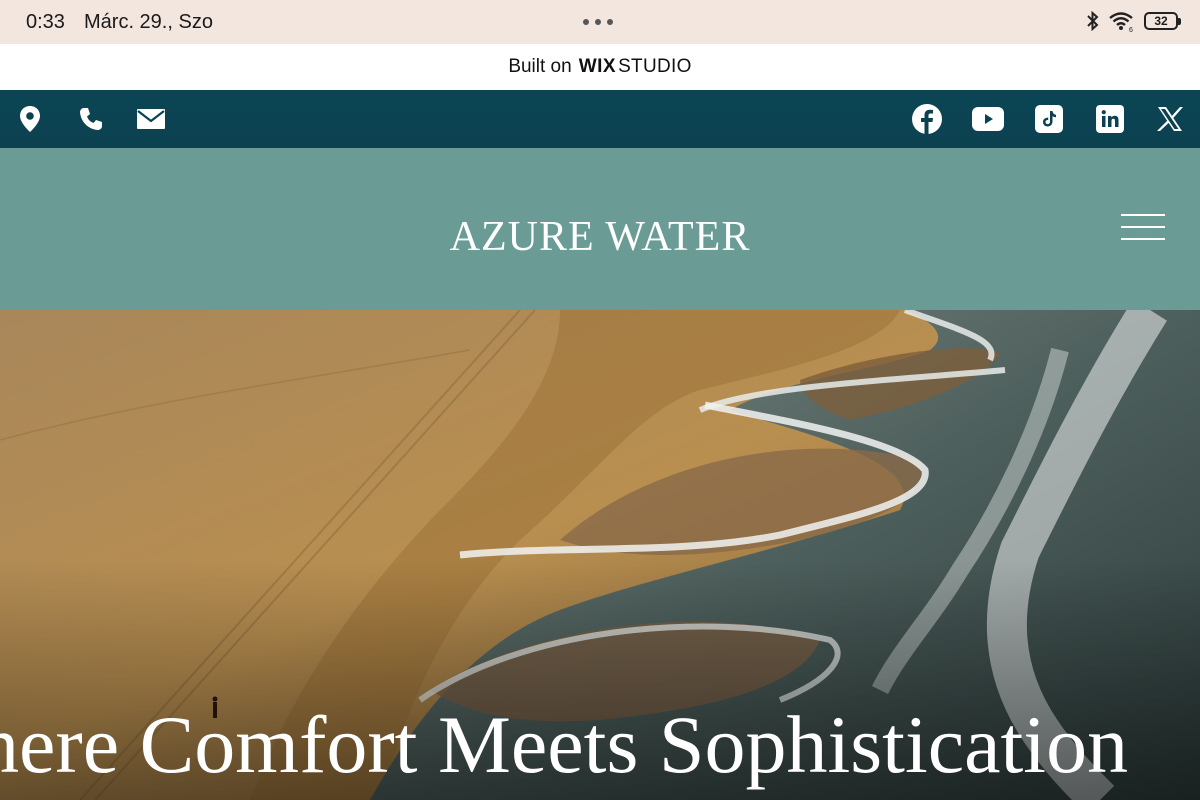 The image size is (1200, 800). What do you see at coordinates (151, 119) in the screenshot?
I see `mail-icon` at bounding box center [151, 119].